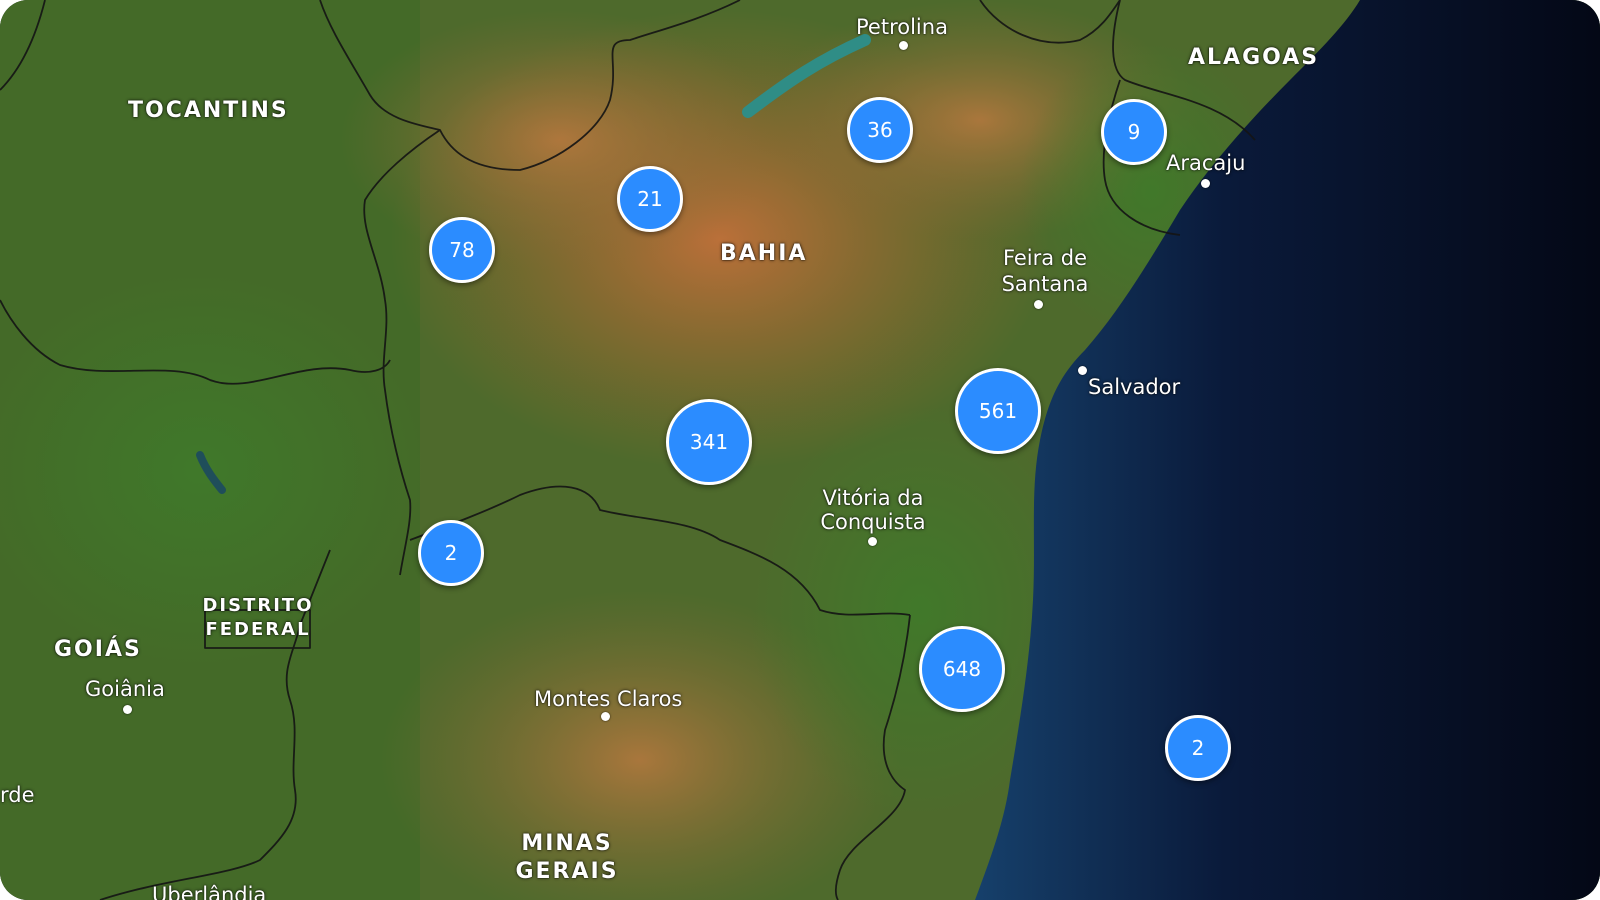 The height and width of the screenshot is (900, 1600). I want to click on cluster-marker-9: 9, so click(1134, 132).